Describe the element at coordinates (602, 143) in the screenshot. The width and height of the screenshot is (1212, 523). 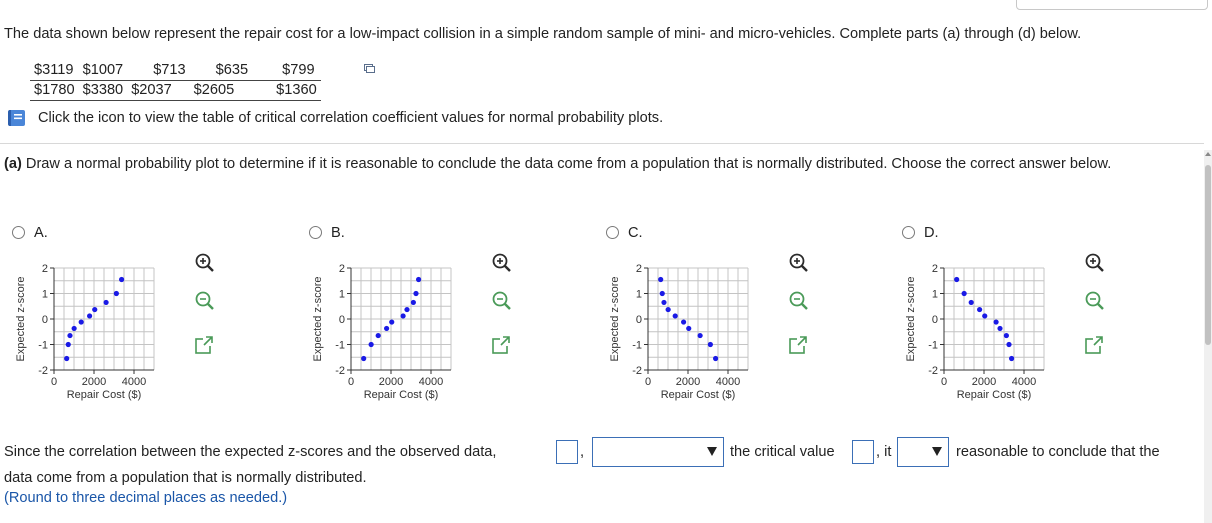
I see `divider` at that location.